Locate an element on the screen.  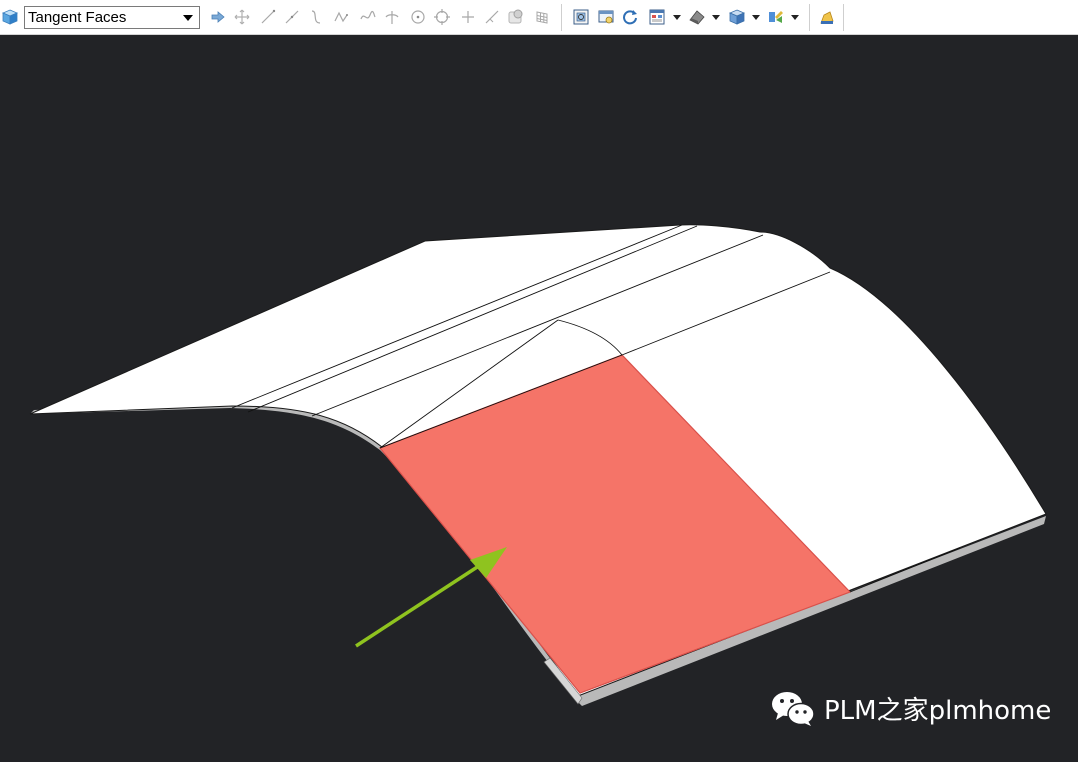
cross-arc-icon is located at coordinates (392, 17).